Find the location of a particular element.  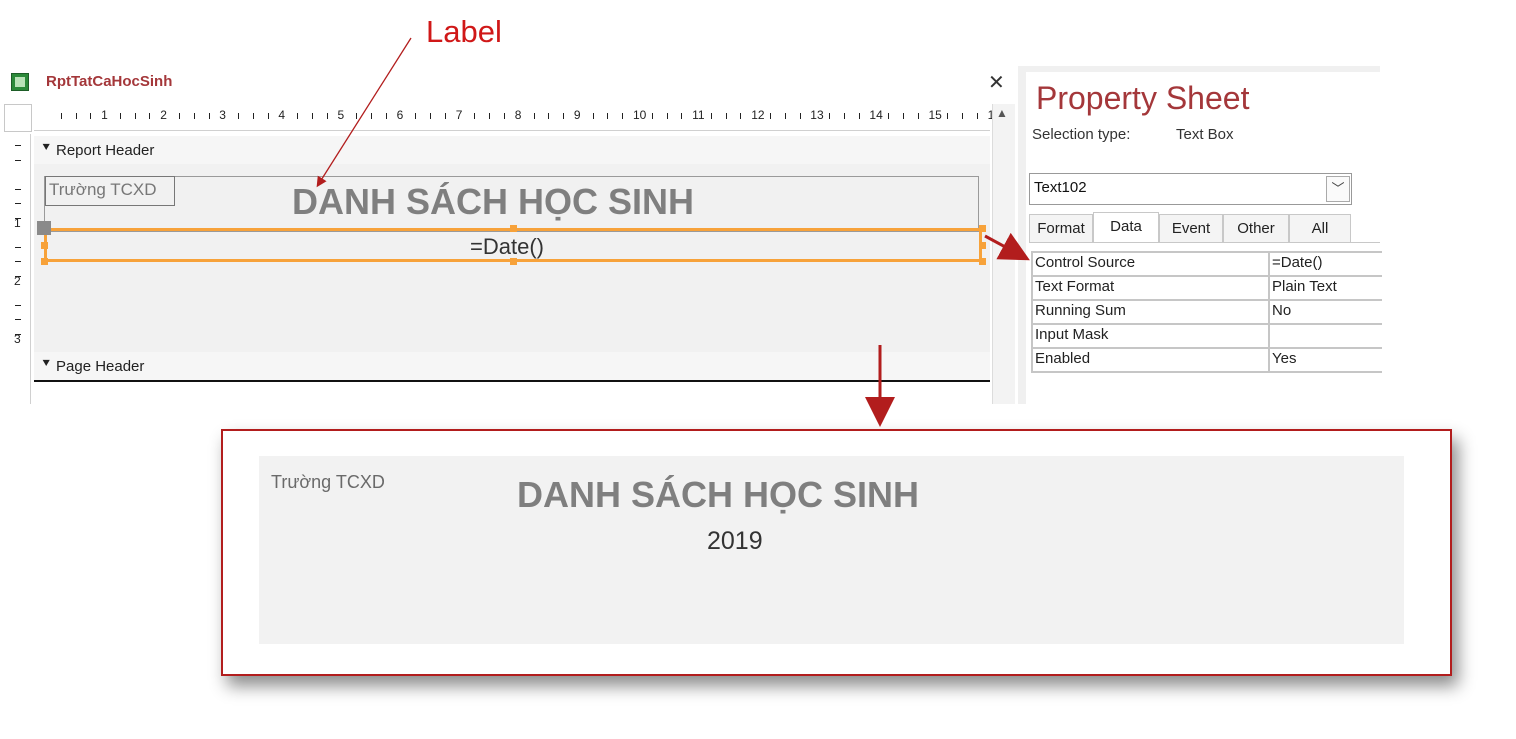

property-row: Text Format Plain Text is located at coordinates (1206, 288).